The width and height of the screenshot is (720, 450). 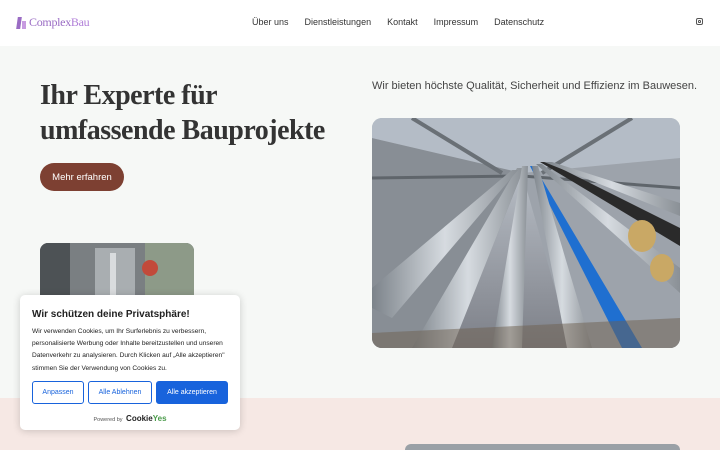 What do you see at coordinates (456, 22) in the screenshot?
I see `nav-item-impressum: Impressum` at bounding box center [456, 22].